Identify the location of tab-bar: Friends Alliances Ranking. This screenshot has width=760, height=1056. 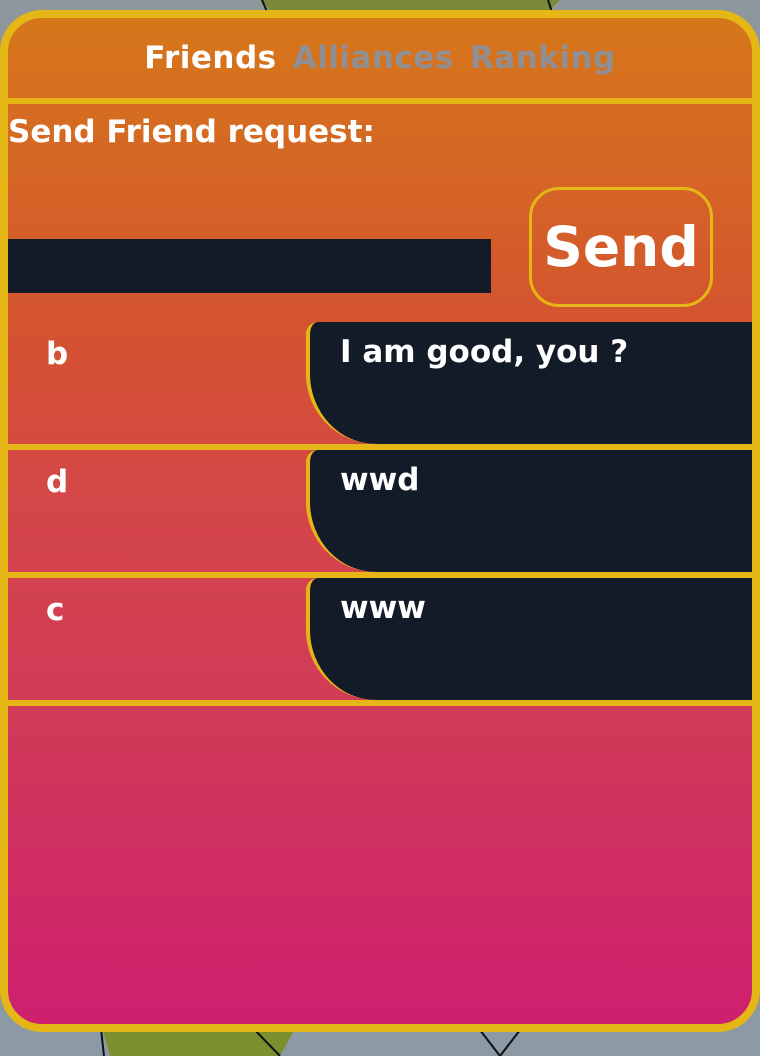
(380, 58).